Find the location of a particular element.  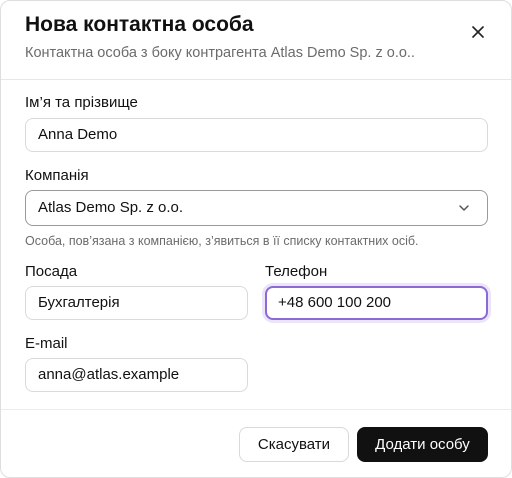

close-button is located at coordinates (478, 32).